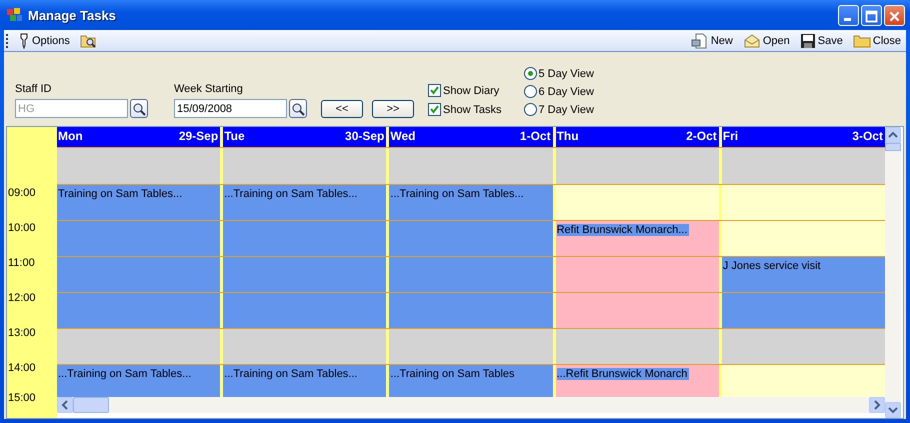 This screenshot has width=910, height=423. What do you see at coordinates (209, 89) in the screenshot?
I see `week-starting-label: Week Starting` at bounding box center [209, 89].